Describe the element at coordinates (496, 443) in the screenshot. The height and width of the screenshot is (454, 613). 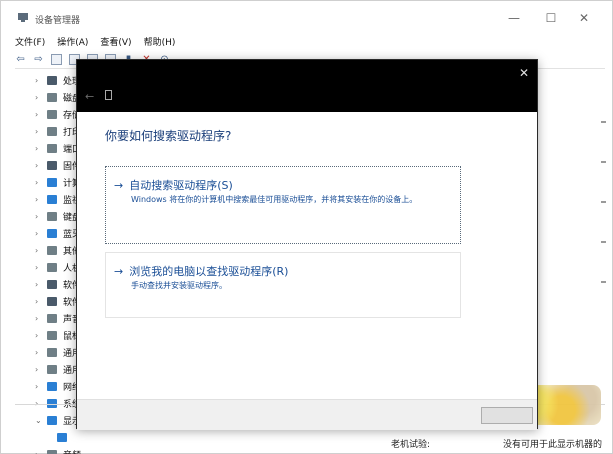
I see `status-bar: 老机试验: 没有可用于此显示机器的` at that location.